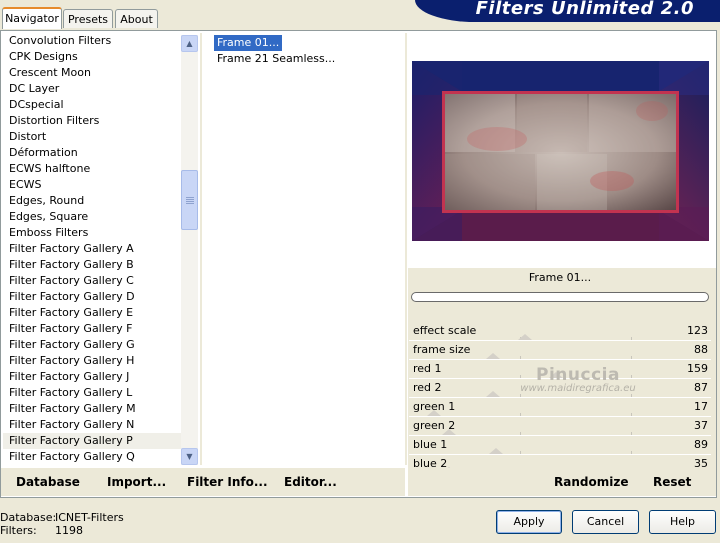 This screenshot has height=543, width=720. What do you see at coordinates (430, 444) in the screenshot?
I see `parameter-name: blue 1` at bounding box center [430, 444].